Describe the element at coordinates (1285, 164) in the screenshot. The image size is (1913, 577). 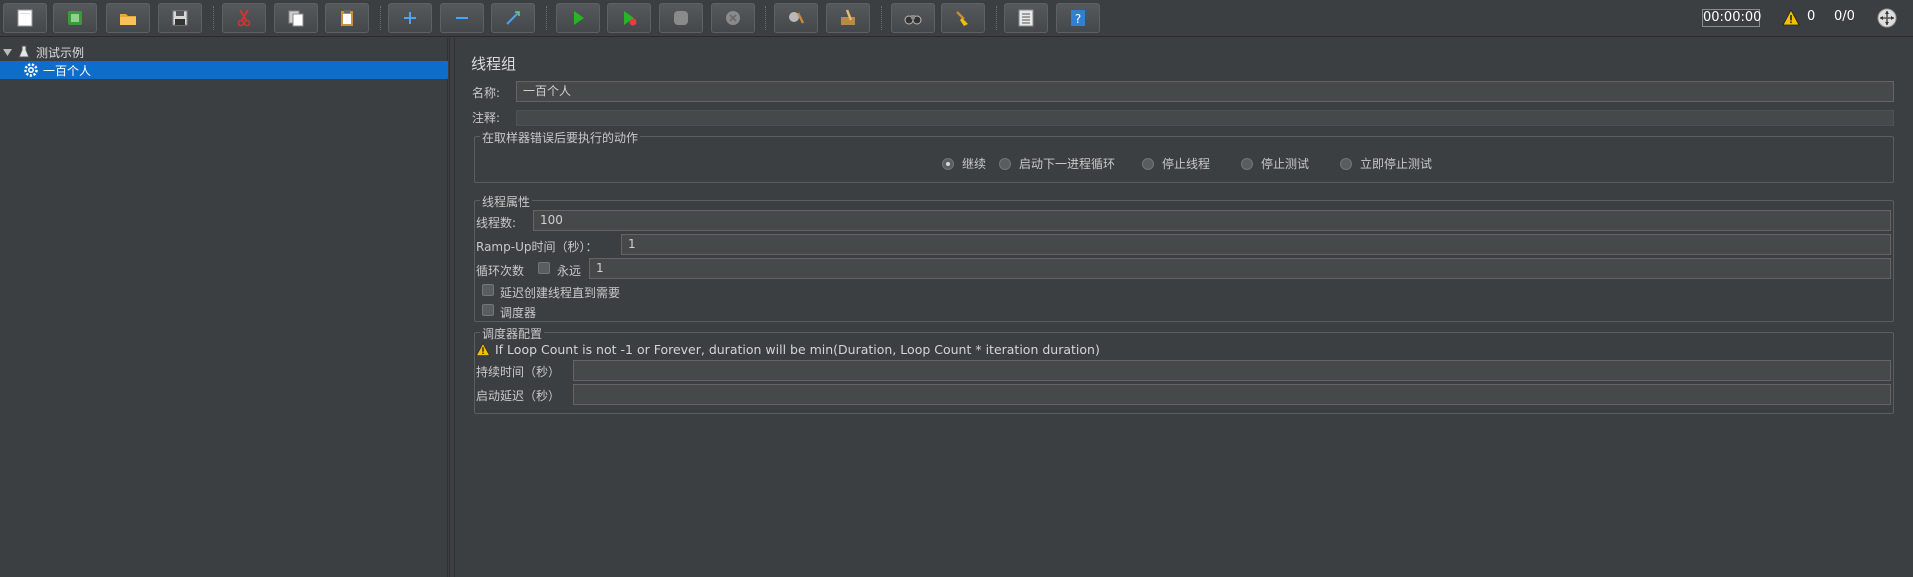
I see `radio-label: 停止测试` at that location.